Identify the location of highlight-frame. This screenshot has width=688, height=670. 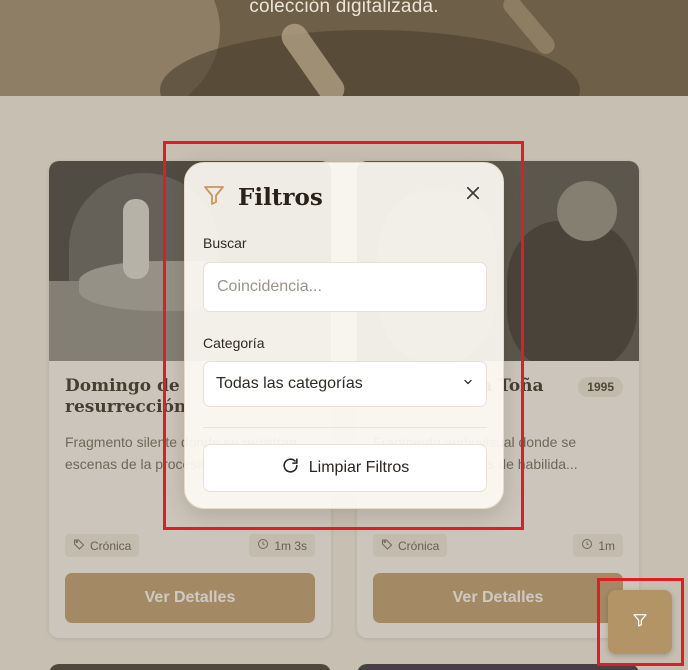
(640, 622).